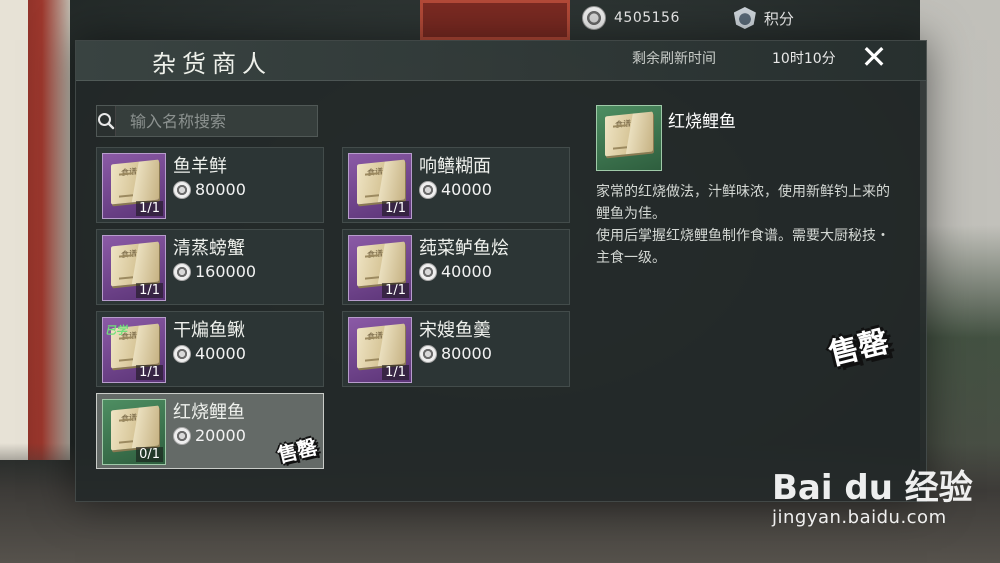 The image size is (1000, 563). I want to click on watermark-logo: Bai du 经验, so click(872, 488).